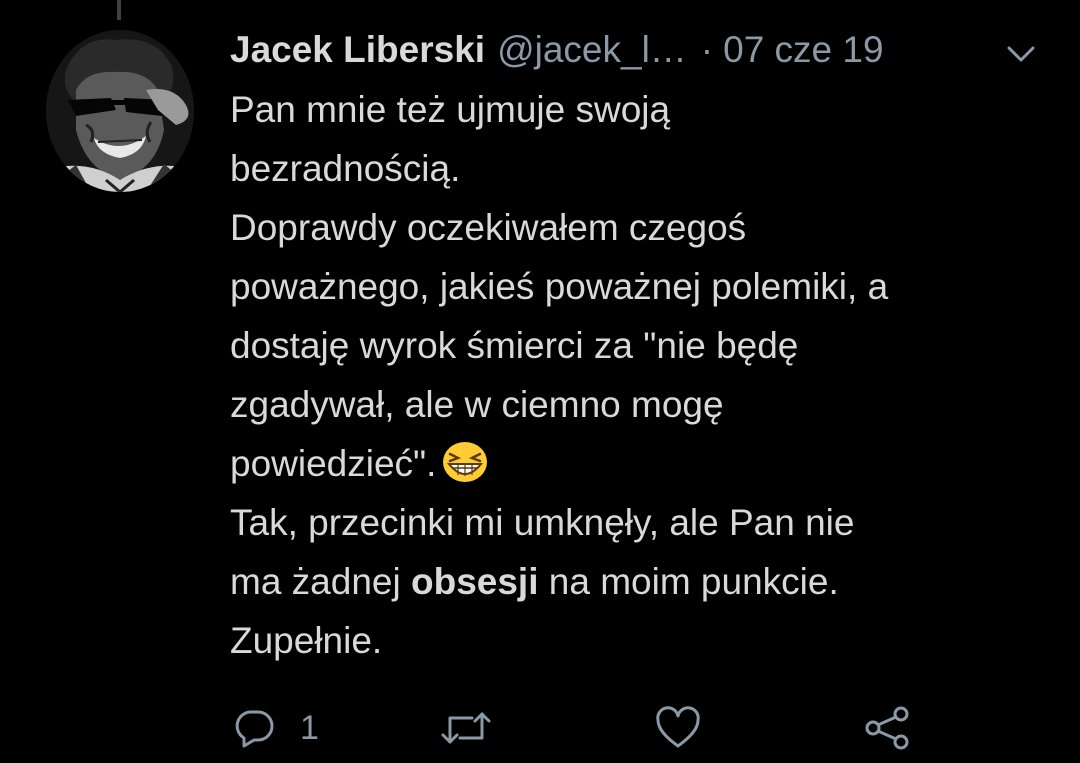 This screenshot has height=763, width=1080. Describe the element at coordinates (688, 581) in the screenshot. I see `tweet-text-segment: na moim punkcie.` at that location.